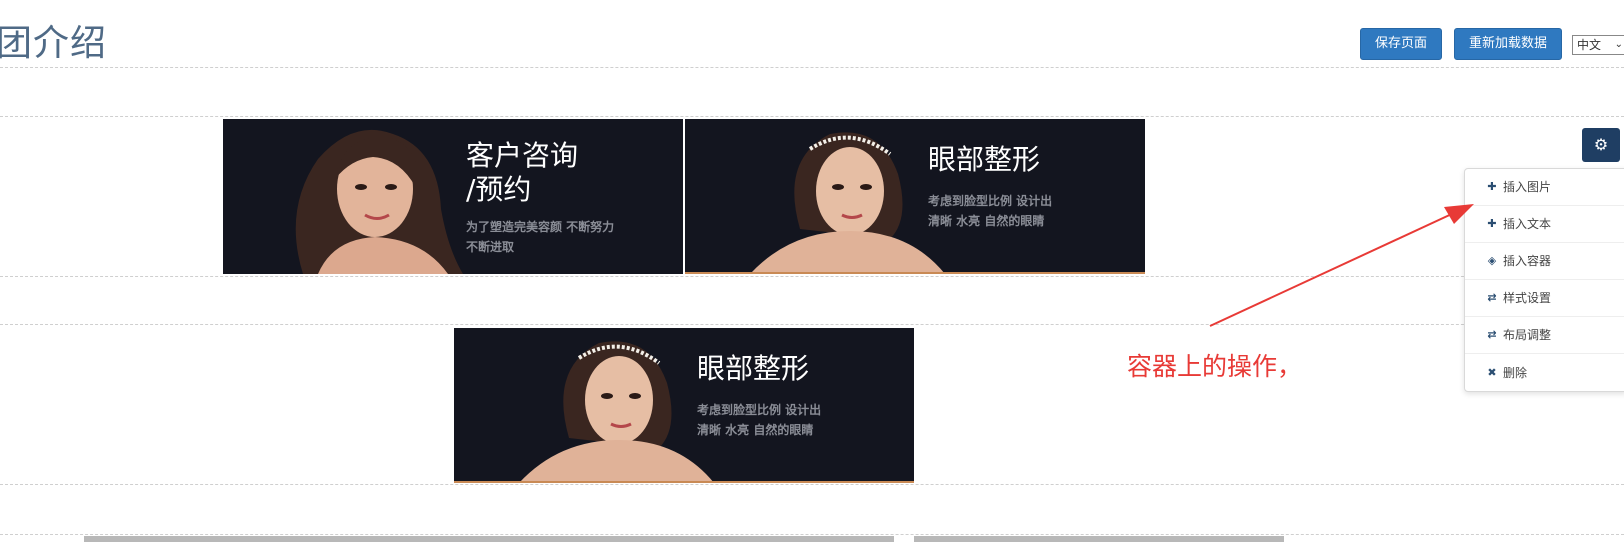 Image resolution: width=1624 pixels, height=542 pixels. I want to click on annotation-arrow, so click(1341, 265).